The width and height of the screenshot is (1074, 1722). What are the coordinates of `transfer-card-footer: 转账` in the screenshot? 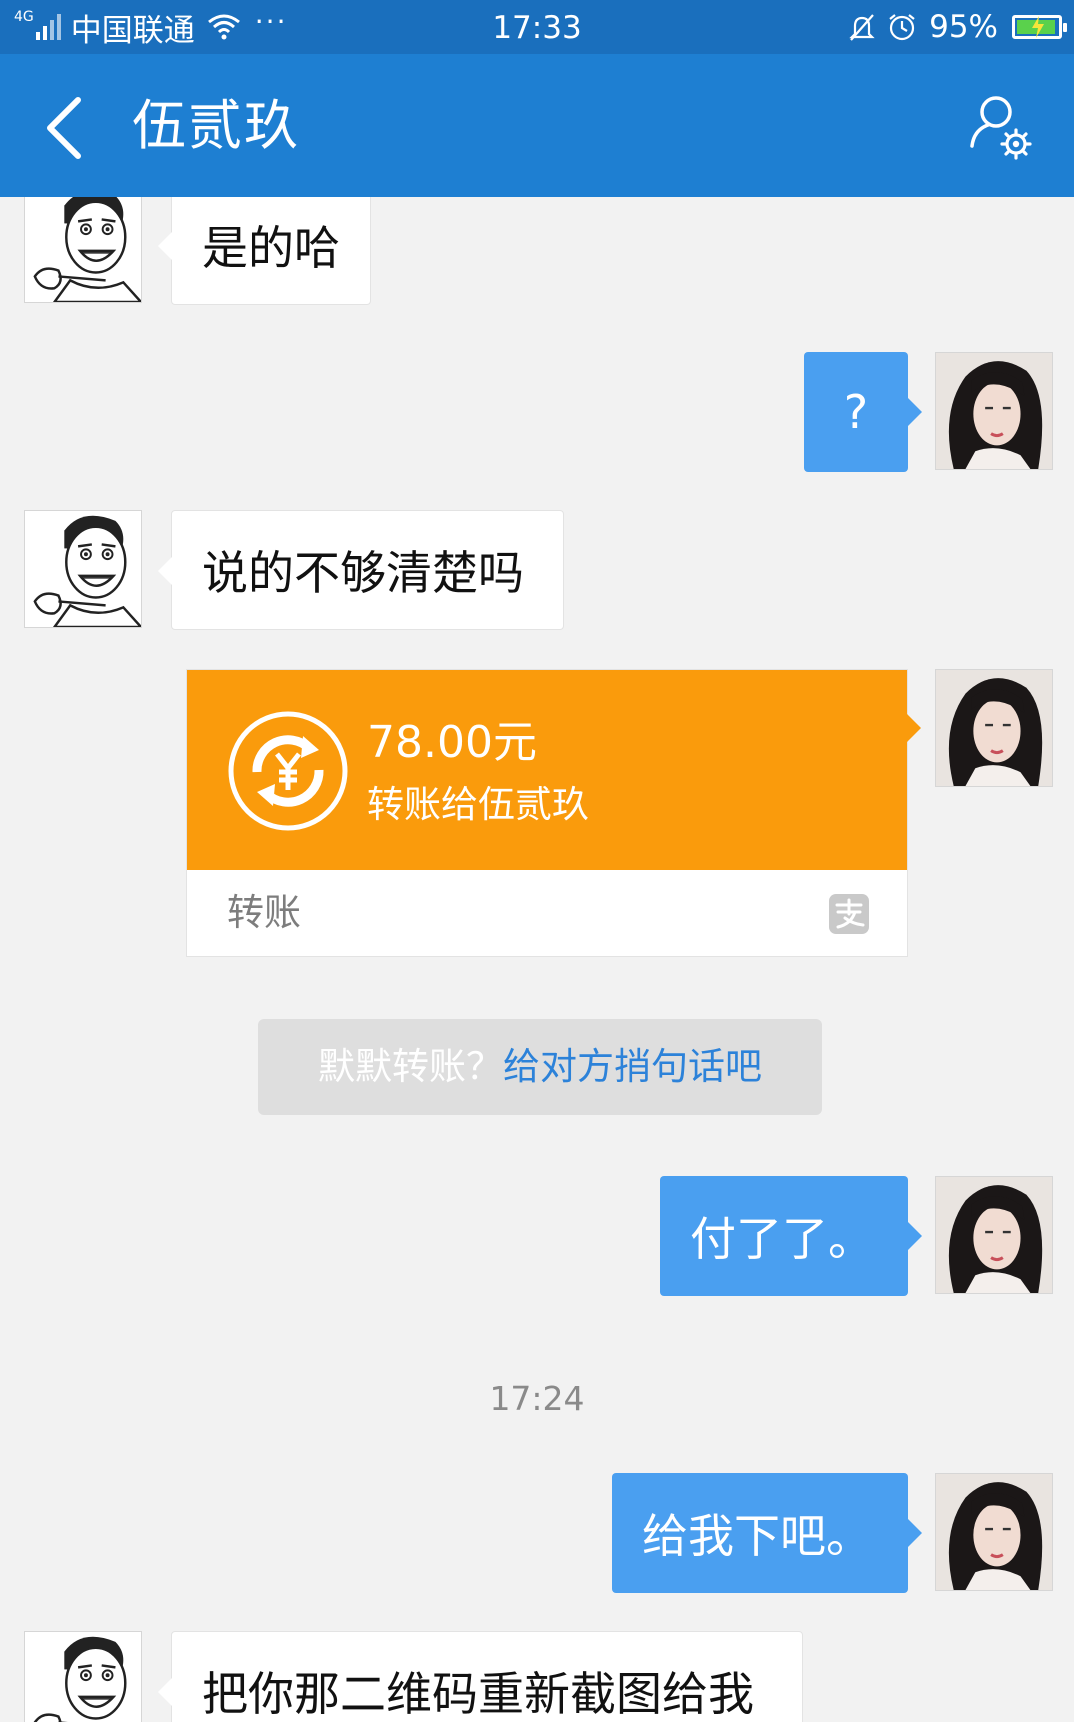 It's located at (547, 913).